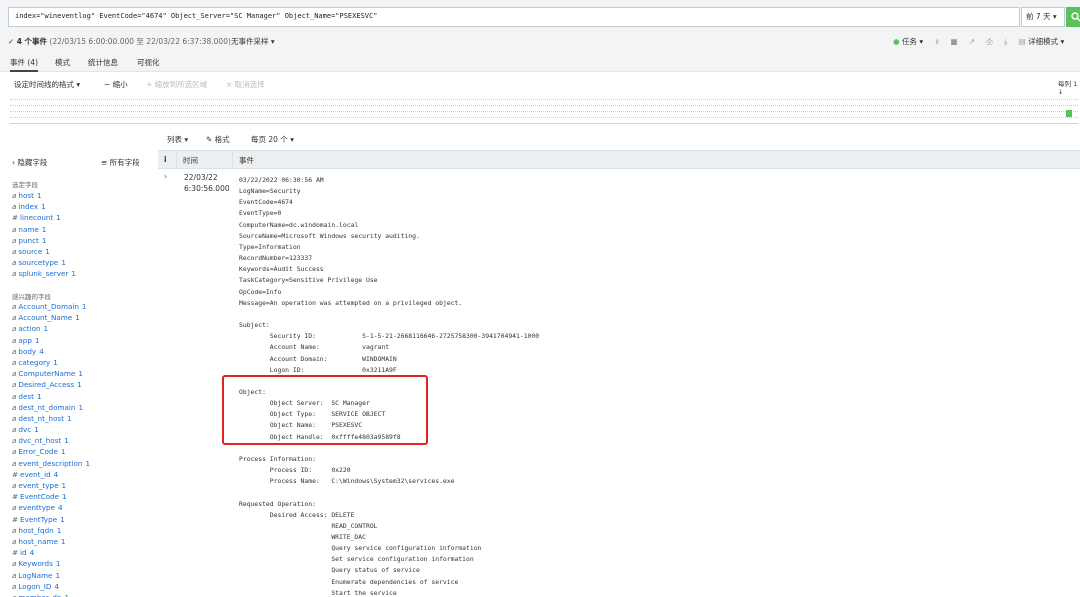 Image resolution: width=1080 pixels, height=597 pixels. What do you see at coordinates (47, 84) in the screenshot?
I see `timeline-format-dropdown: 设定时间线的格式 ▾` at bounding box center [47, 84].